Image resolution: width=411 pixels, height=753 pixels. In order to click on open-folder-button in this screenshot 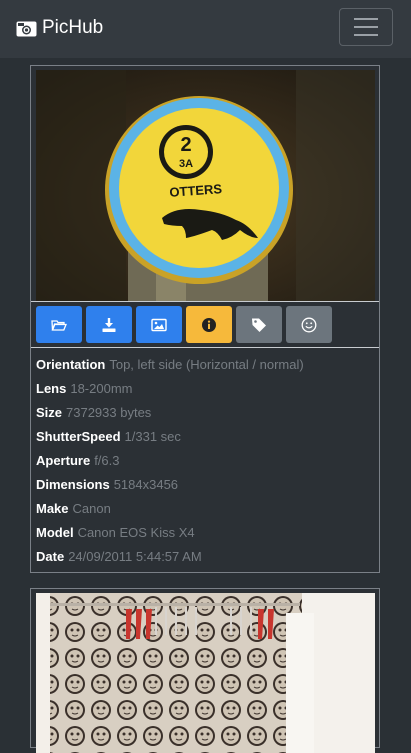, I will do `click(59, 324)`.